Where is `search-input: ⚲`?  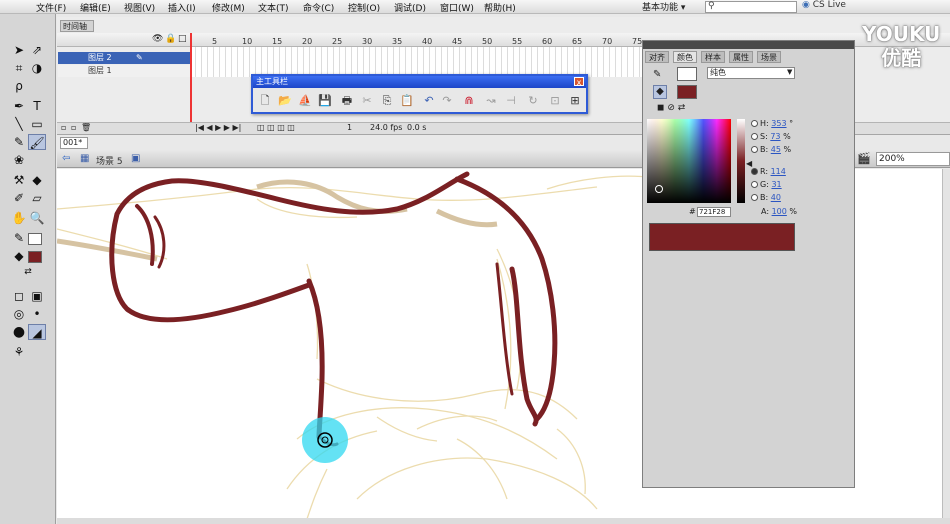
search-input: ⚲ is located at coordinates (751, 7).